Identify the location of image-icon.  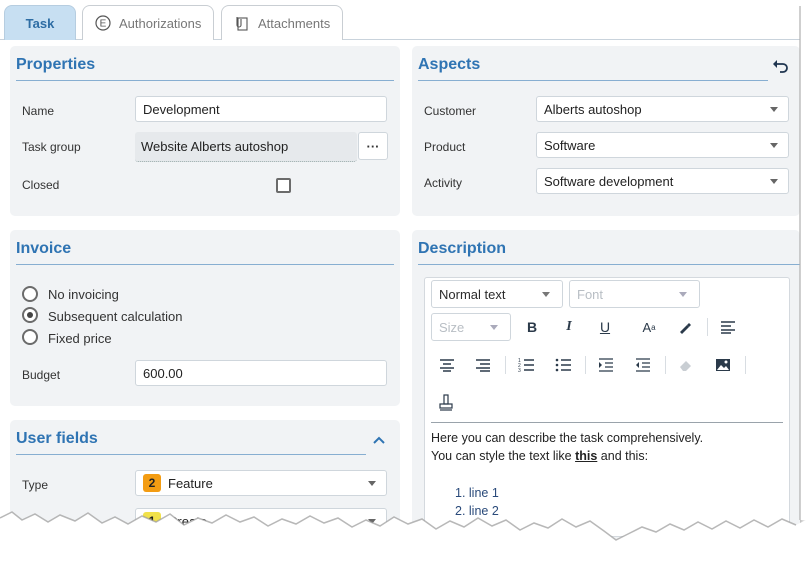
(723, 365).